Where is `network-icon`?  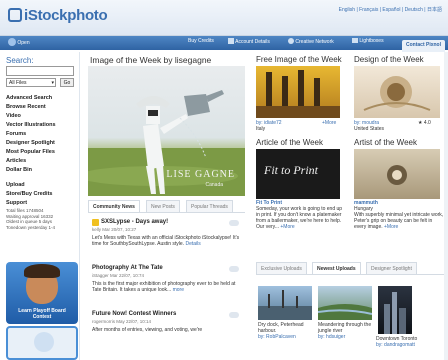
network-icon is located at coordinates (291, 41).